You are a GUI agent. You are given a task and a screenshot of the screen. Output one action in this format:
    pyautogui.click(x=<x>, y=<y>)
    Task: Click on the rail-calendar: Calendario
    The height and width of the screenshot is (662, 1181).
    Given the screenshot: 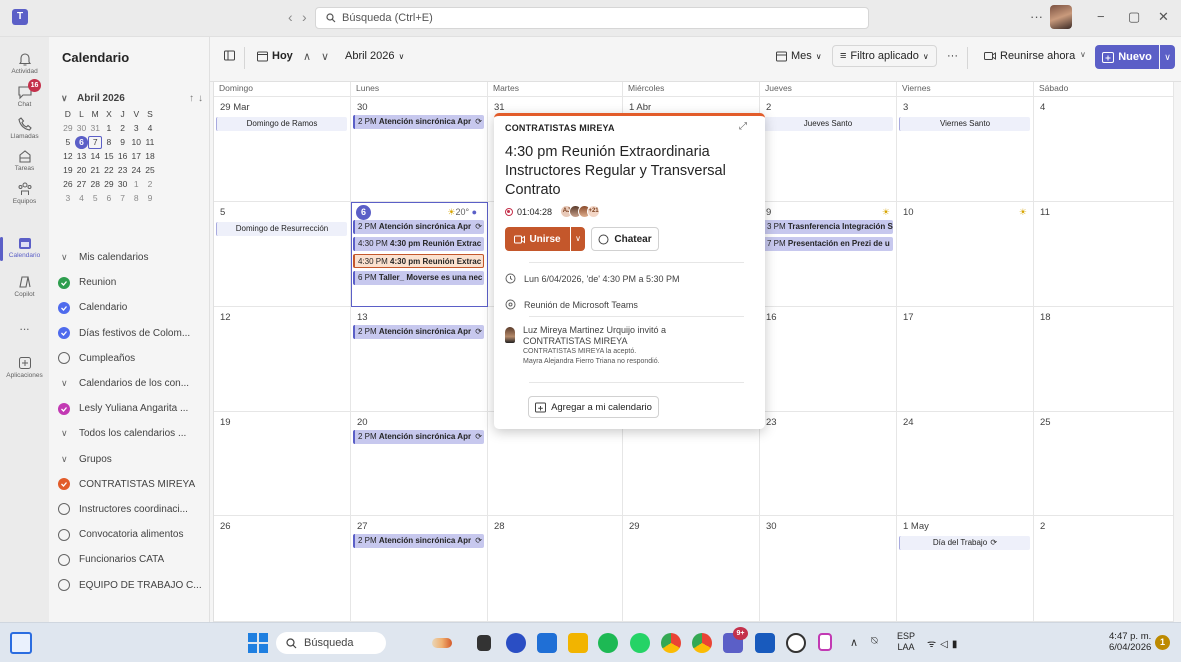 What is the action you would take?
    pyautogui.click(x=24, y=248)
    